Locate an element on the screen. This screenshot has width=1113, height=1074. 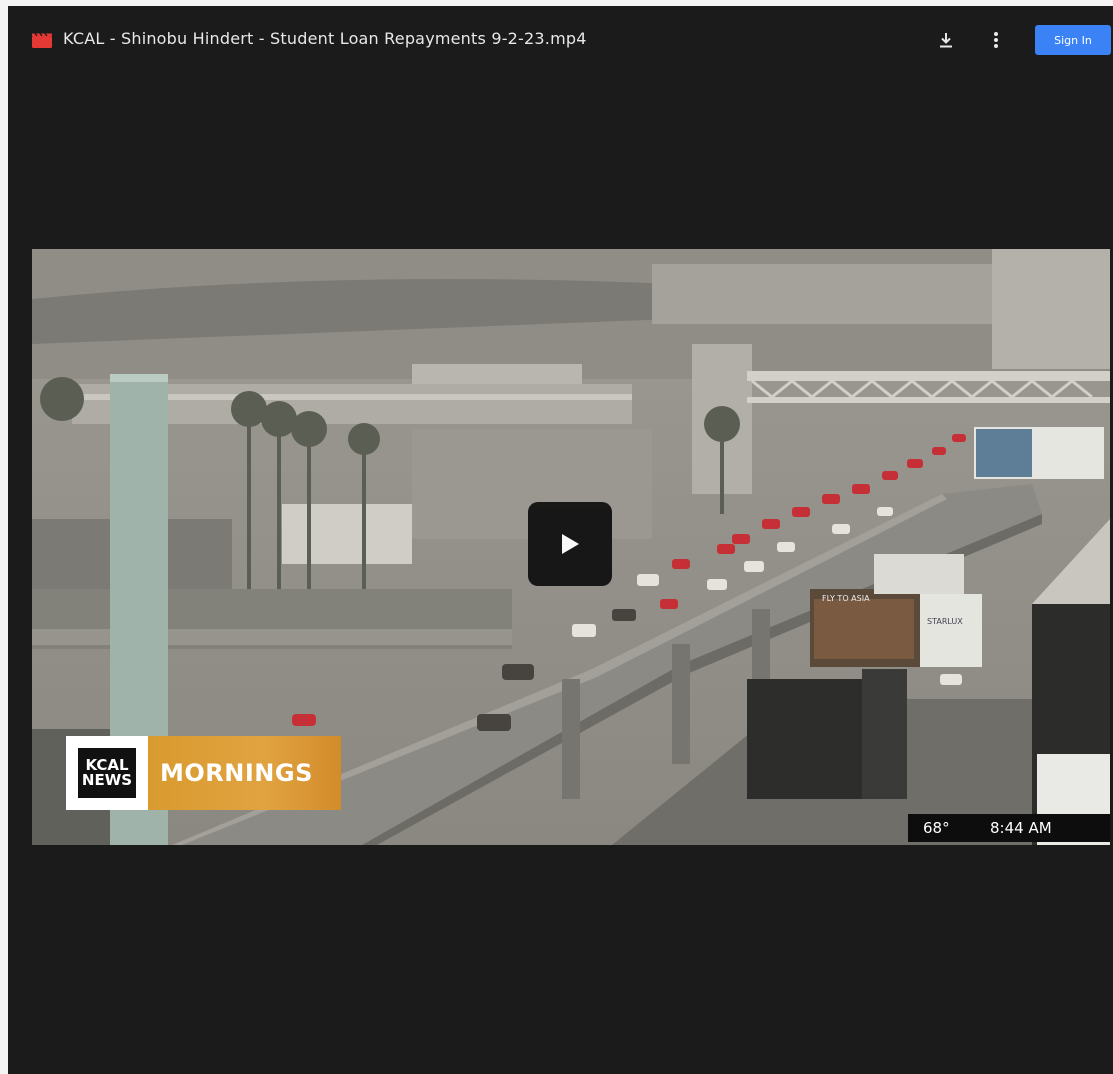
more-vertical-icon is located at coordinates (996, 40).